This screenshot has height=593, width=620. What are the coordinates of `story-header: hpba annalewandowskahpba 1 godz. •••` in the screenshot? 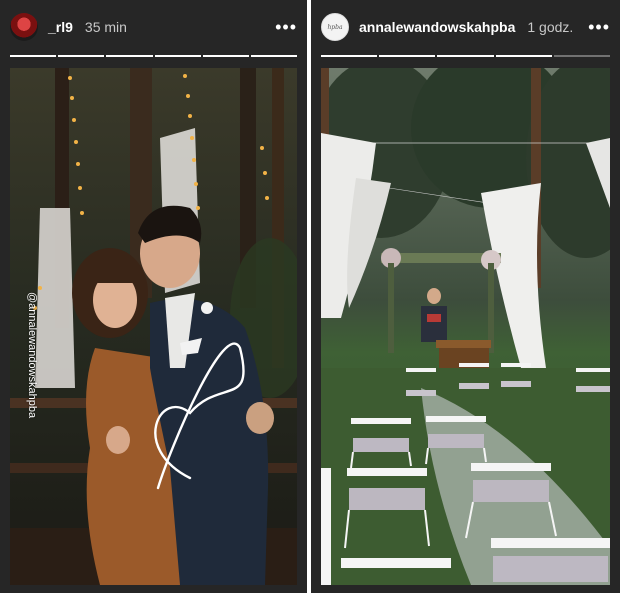 It's located at (465, 27).